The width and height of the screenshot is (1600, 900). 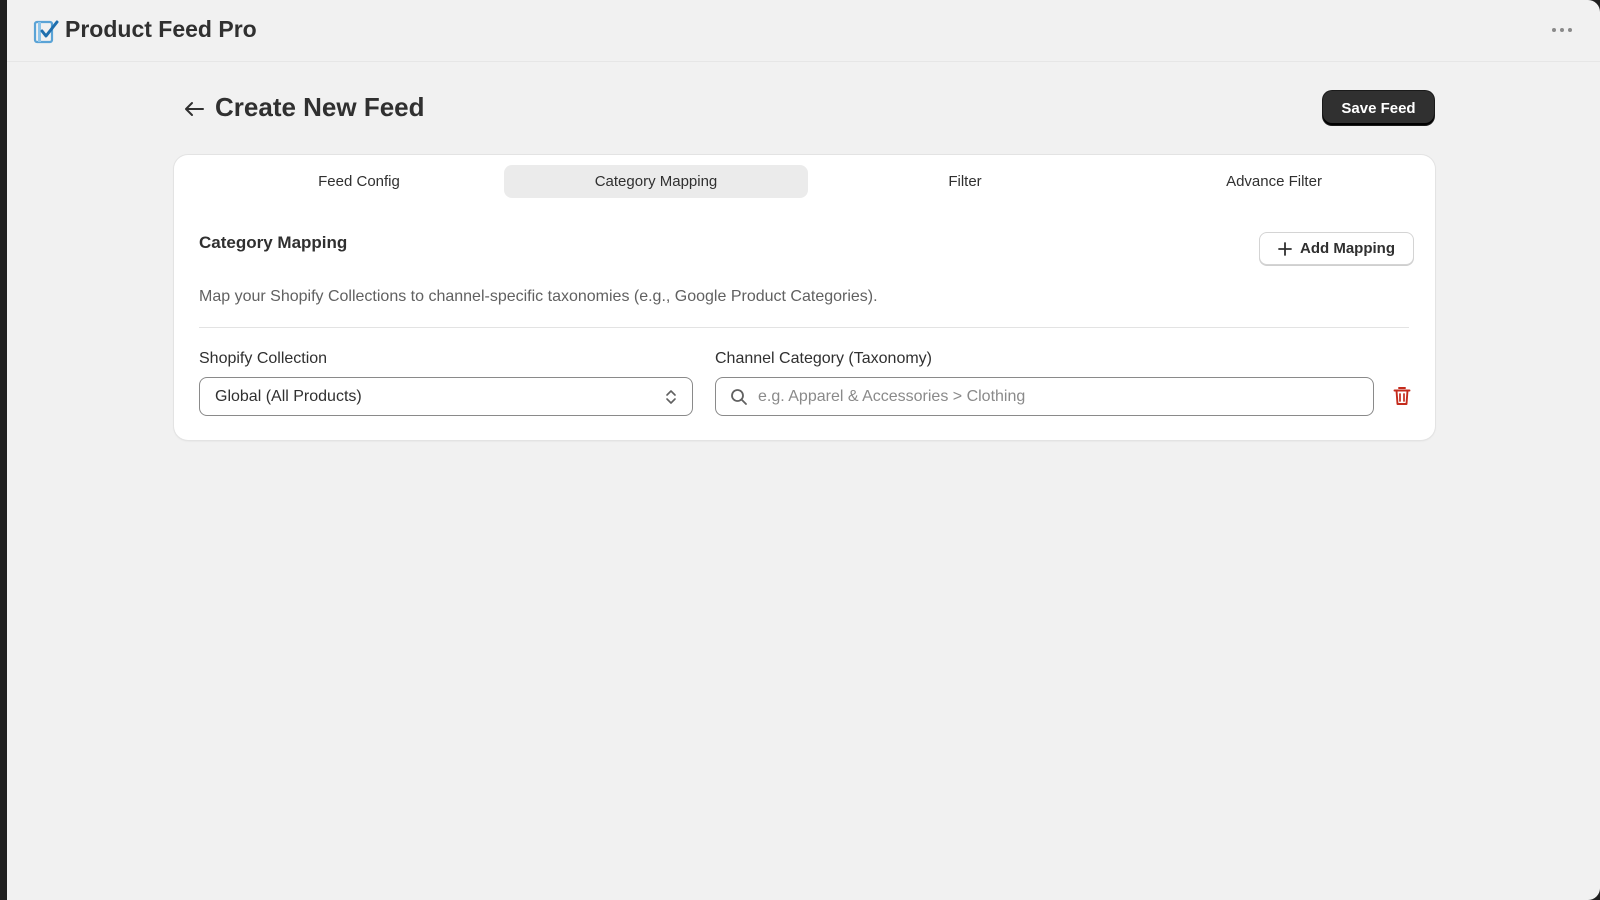 I want to click on delete-mapping-button, so click(x=1402, y=396).